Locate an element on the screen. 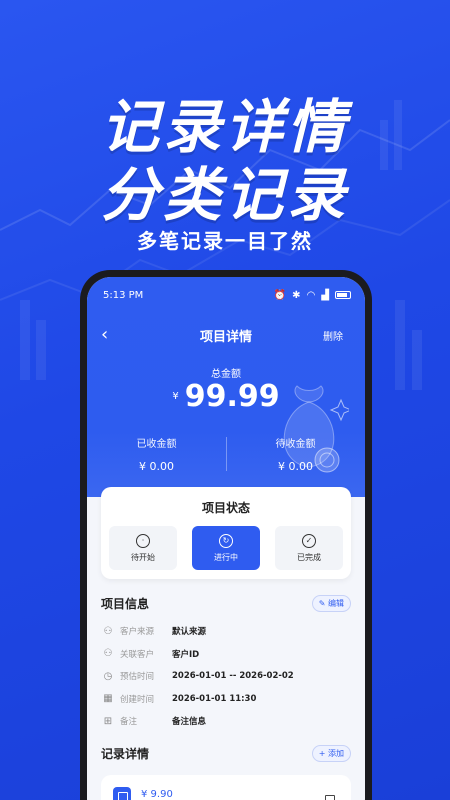 This screenshot has width=450, height=800. info-key: 客户来源 is located at coordinates (137, 632).